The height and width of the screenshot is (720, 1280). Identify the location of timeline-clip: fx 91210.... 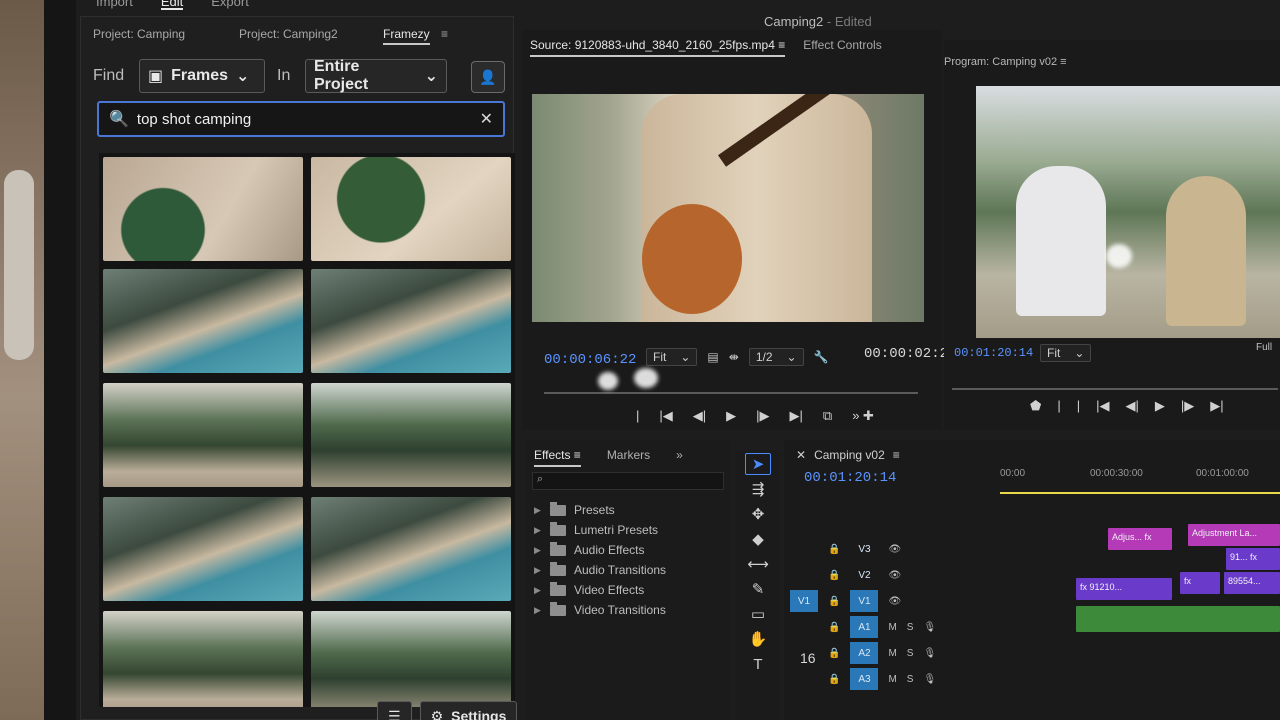
(1124, 589).